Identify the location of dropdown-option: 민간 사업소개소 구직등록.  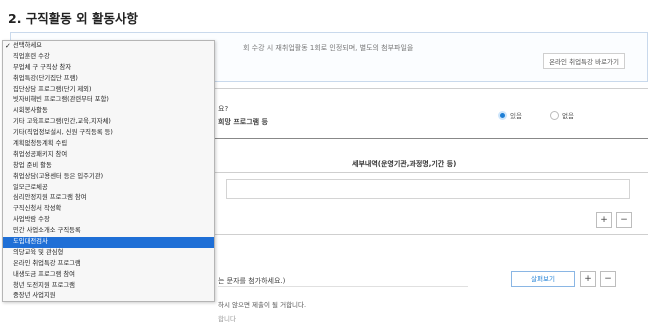
(108, 231).